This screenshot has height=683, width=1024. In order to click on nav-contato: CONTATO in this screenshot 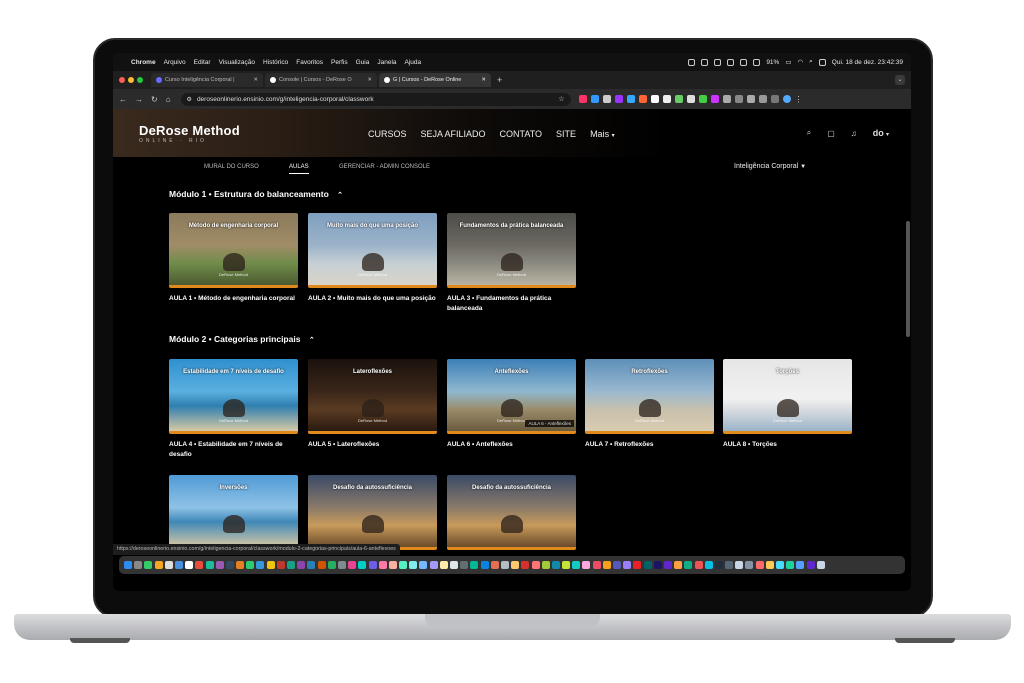, I will do `click(521, 134)`.